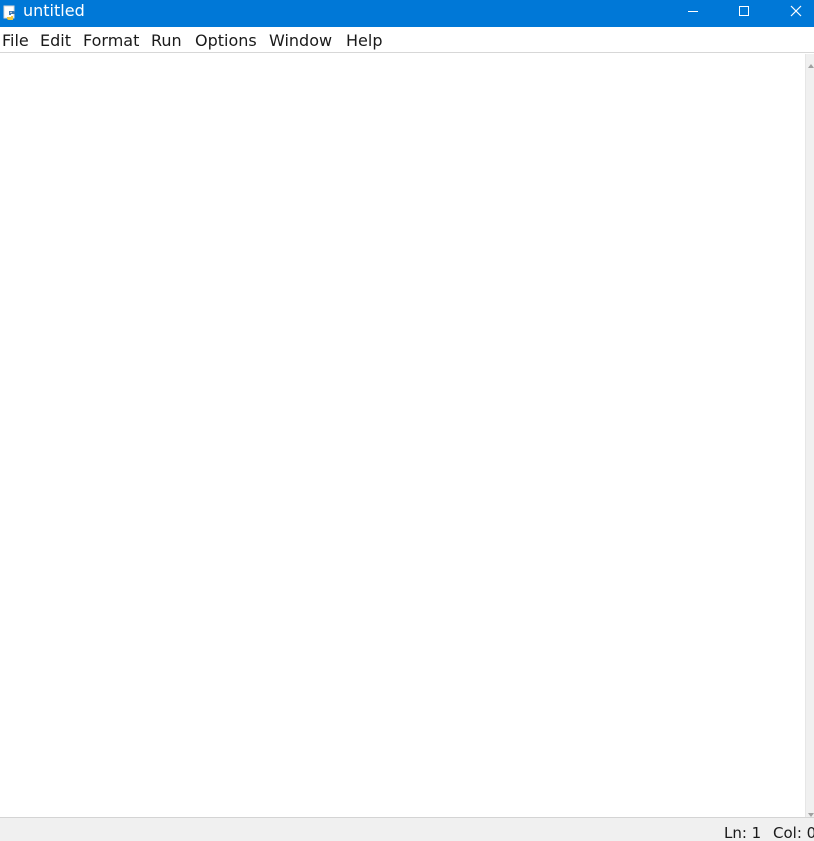 The width and height of the screenshot is (814, 841). I want to click on line-number-status: Ln: 1, so click(743, 832).